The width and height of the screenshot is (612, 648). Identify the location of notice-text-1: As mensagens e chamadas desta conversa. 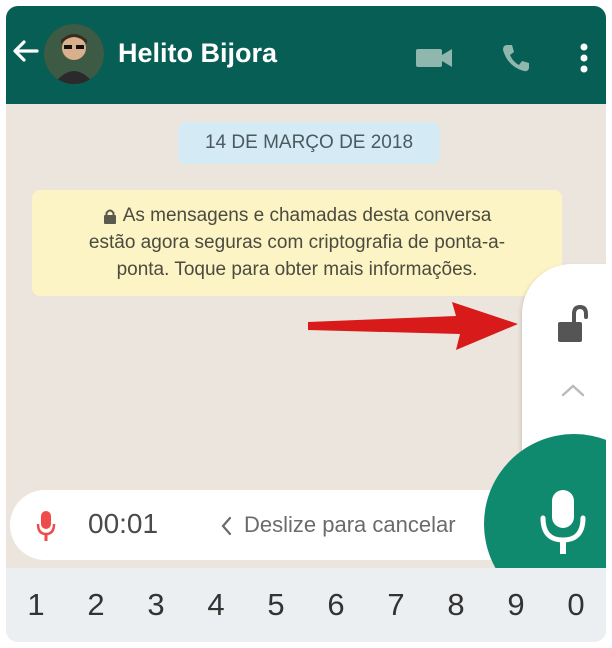
(307, 215).